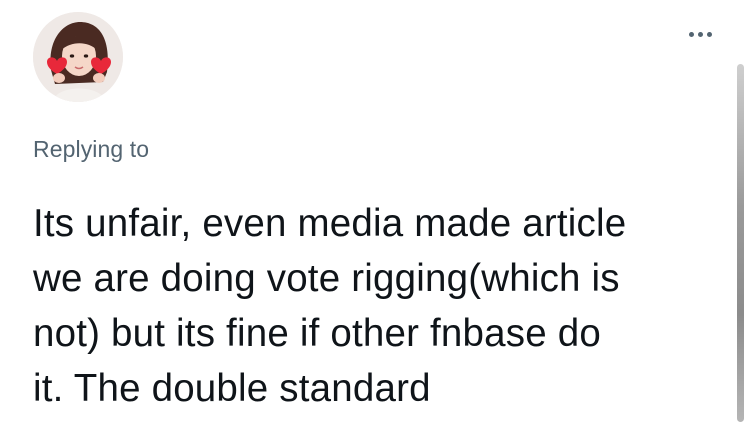 The width and height of the screenshot is (749, 422). Describe the element at coordinates (326, 278) in the screenshot. I see `tweet-text-line: we are doing vote rigging(which is` at that location.